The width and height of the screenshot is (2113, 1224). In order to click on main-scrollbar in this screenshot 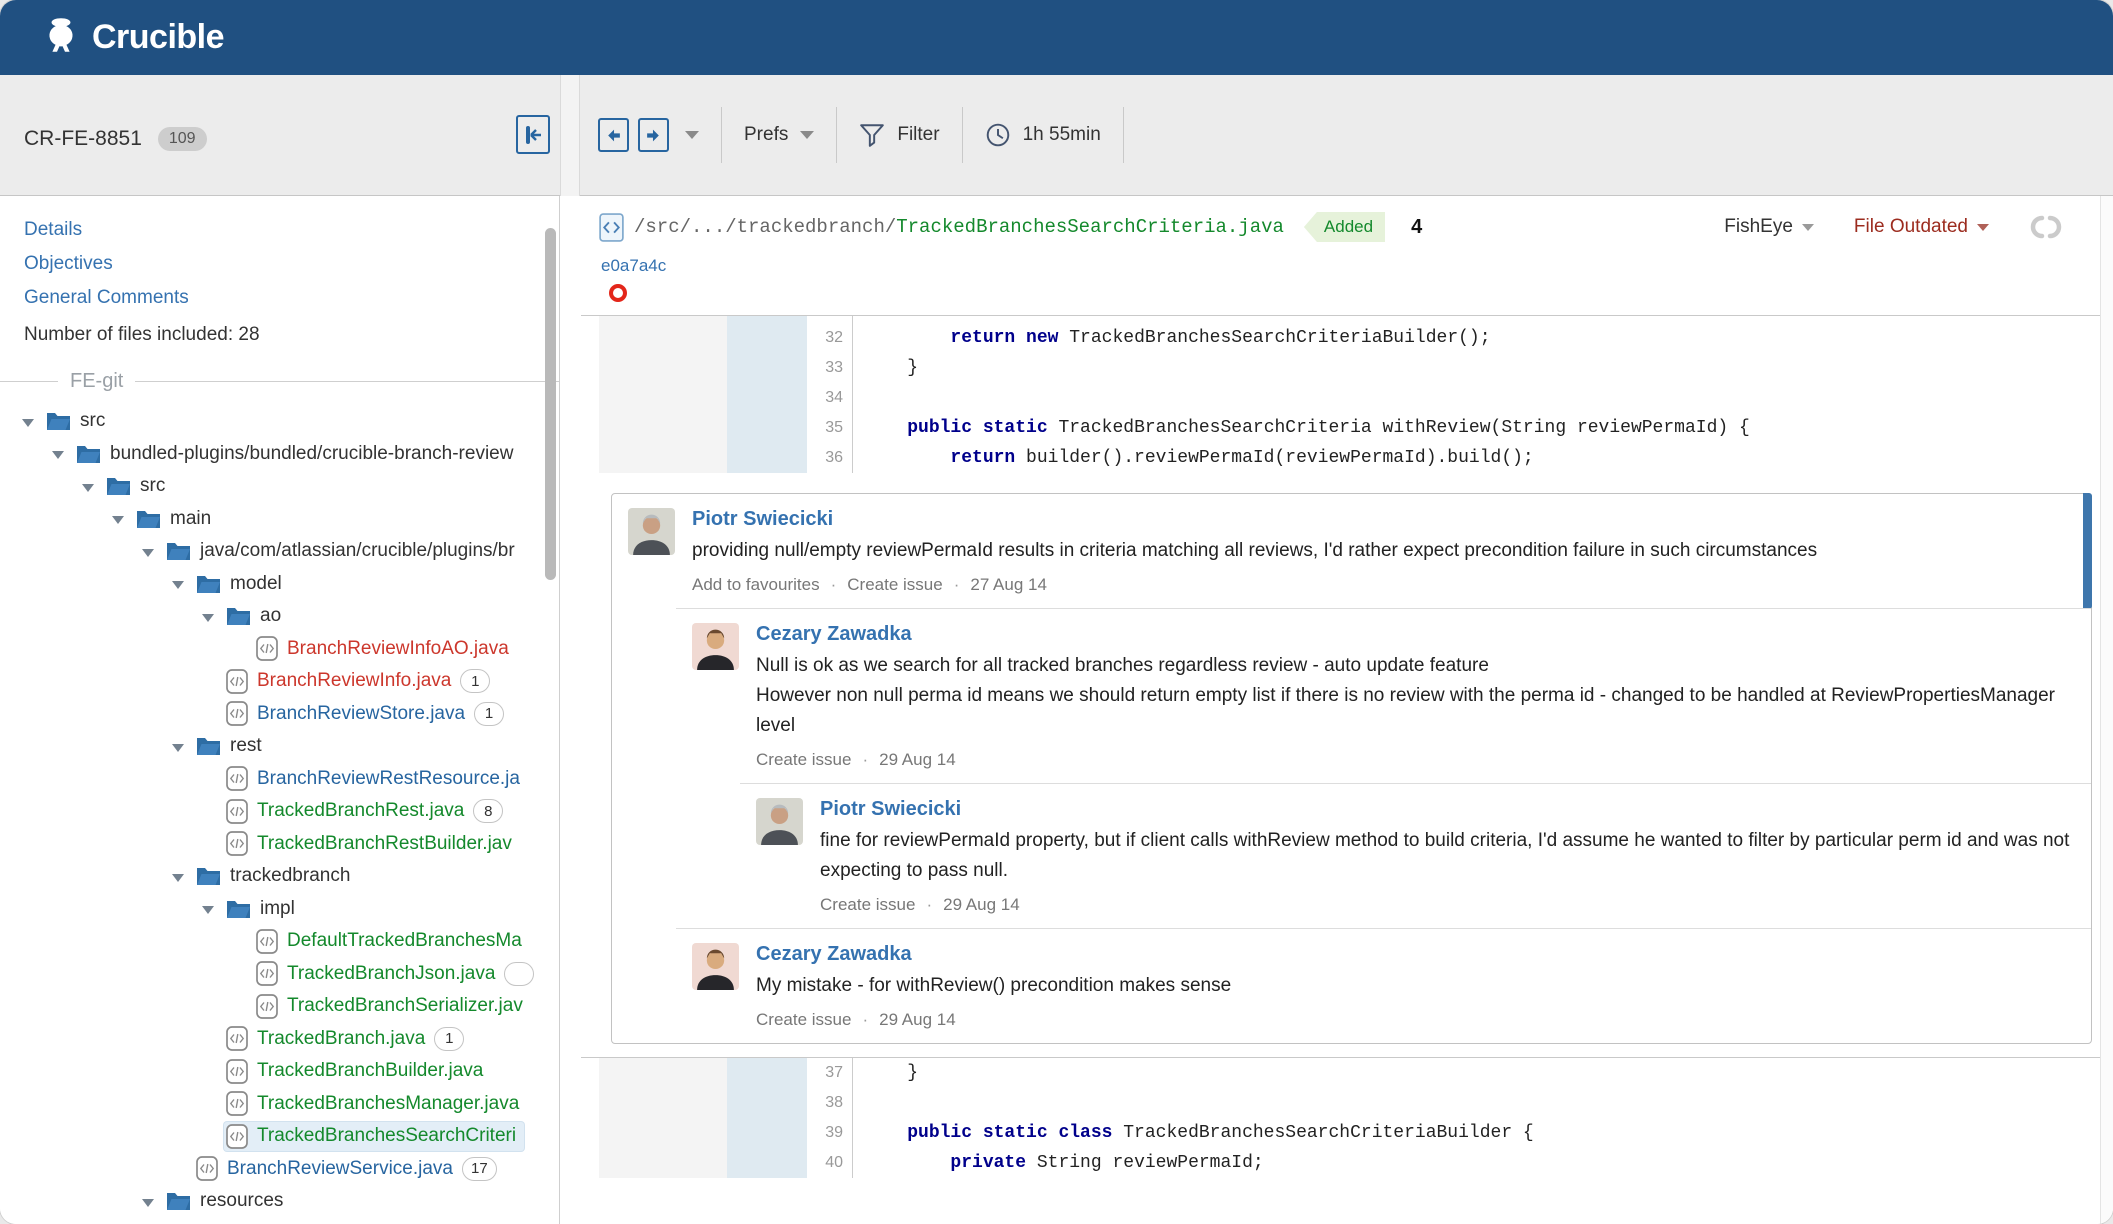, I will do `click(2106, 710)`.